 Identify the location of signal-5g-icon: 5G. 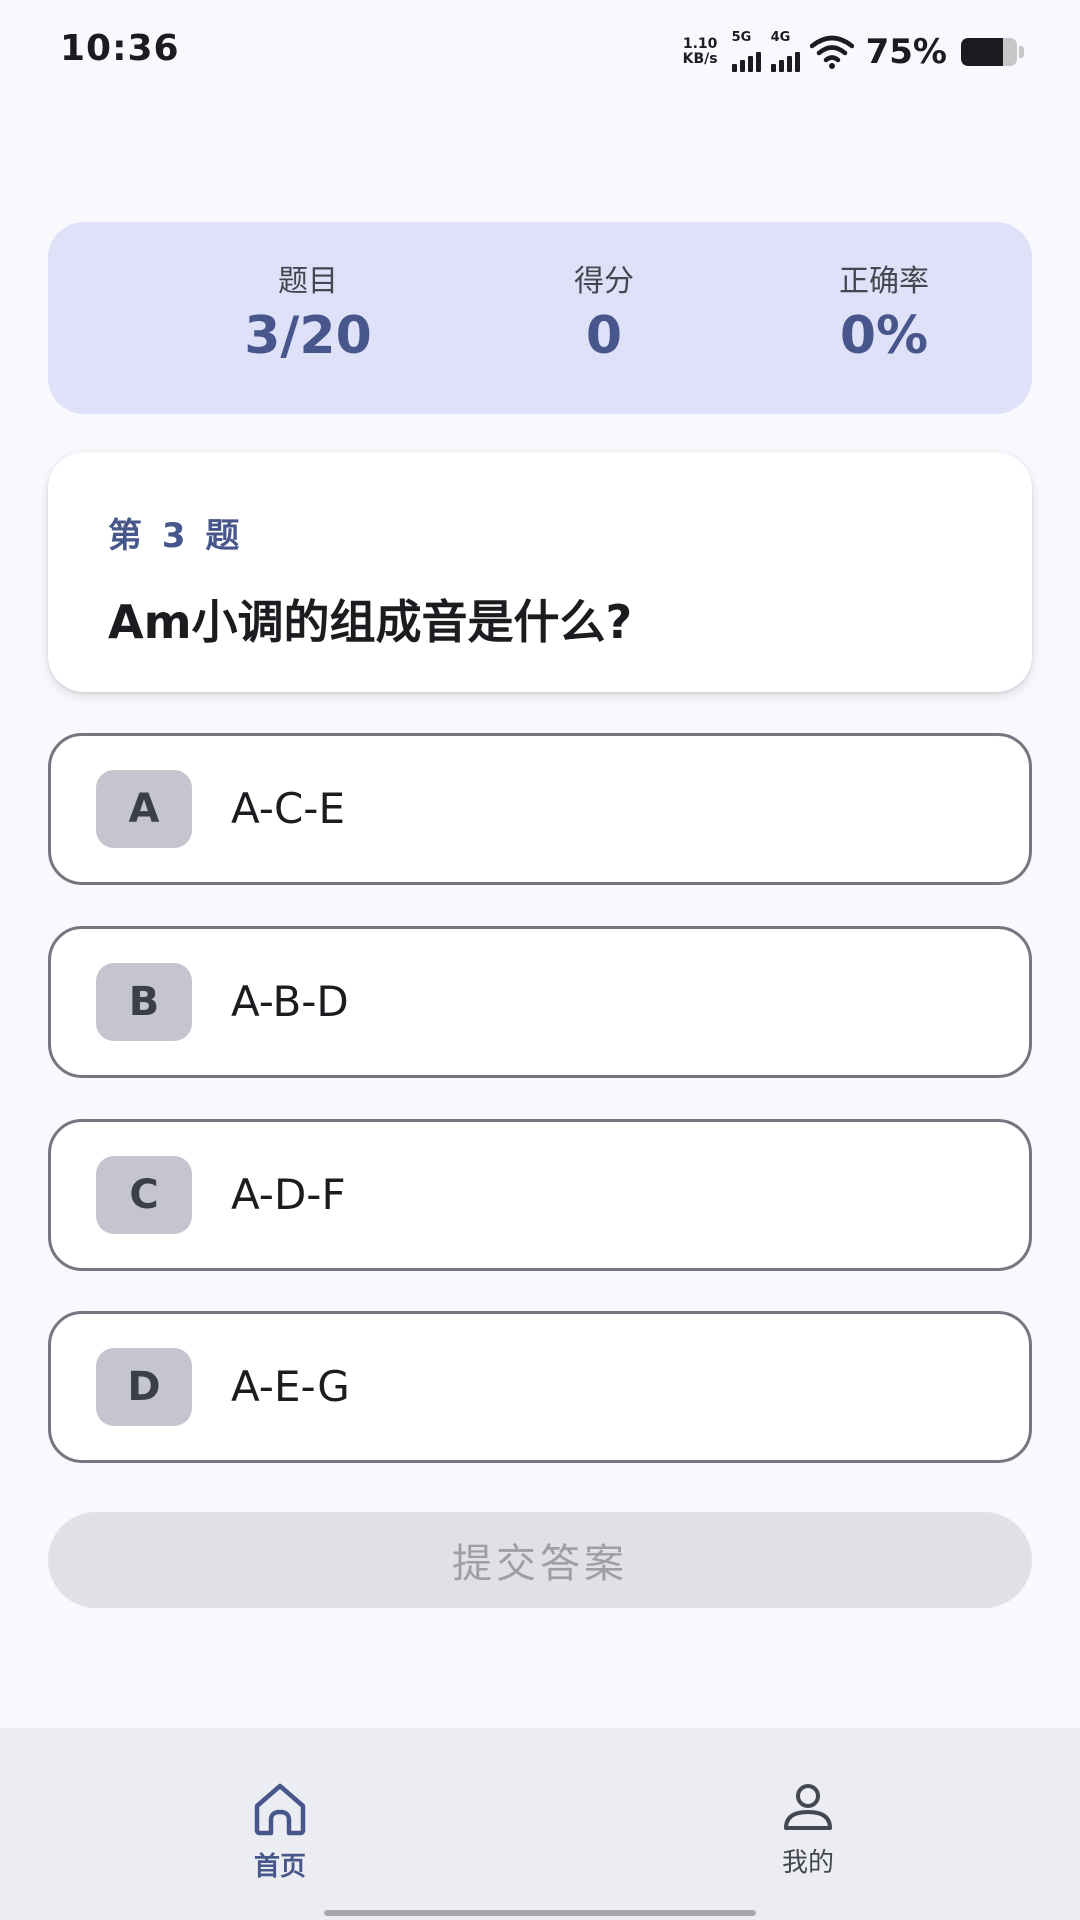
(746, 51).